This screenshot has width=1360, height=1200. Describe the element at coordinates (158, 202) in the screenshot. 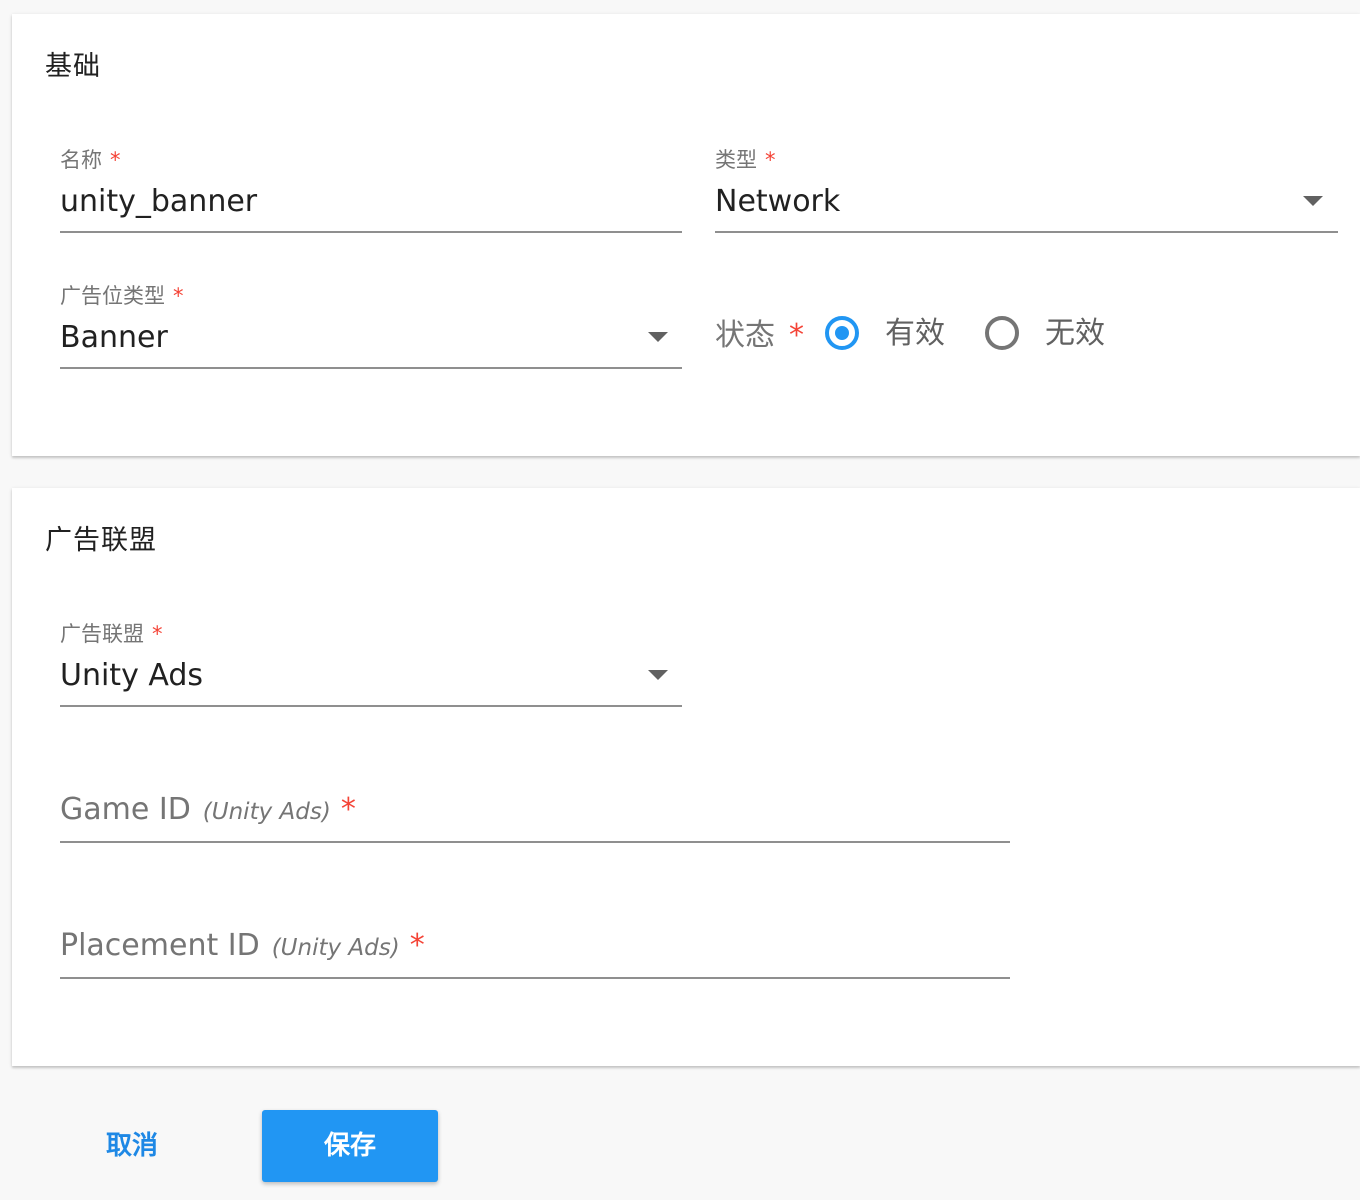

I see `name-input-value: unity_banner` at that location.